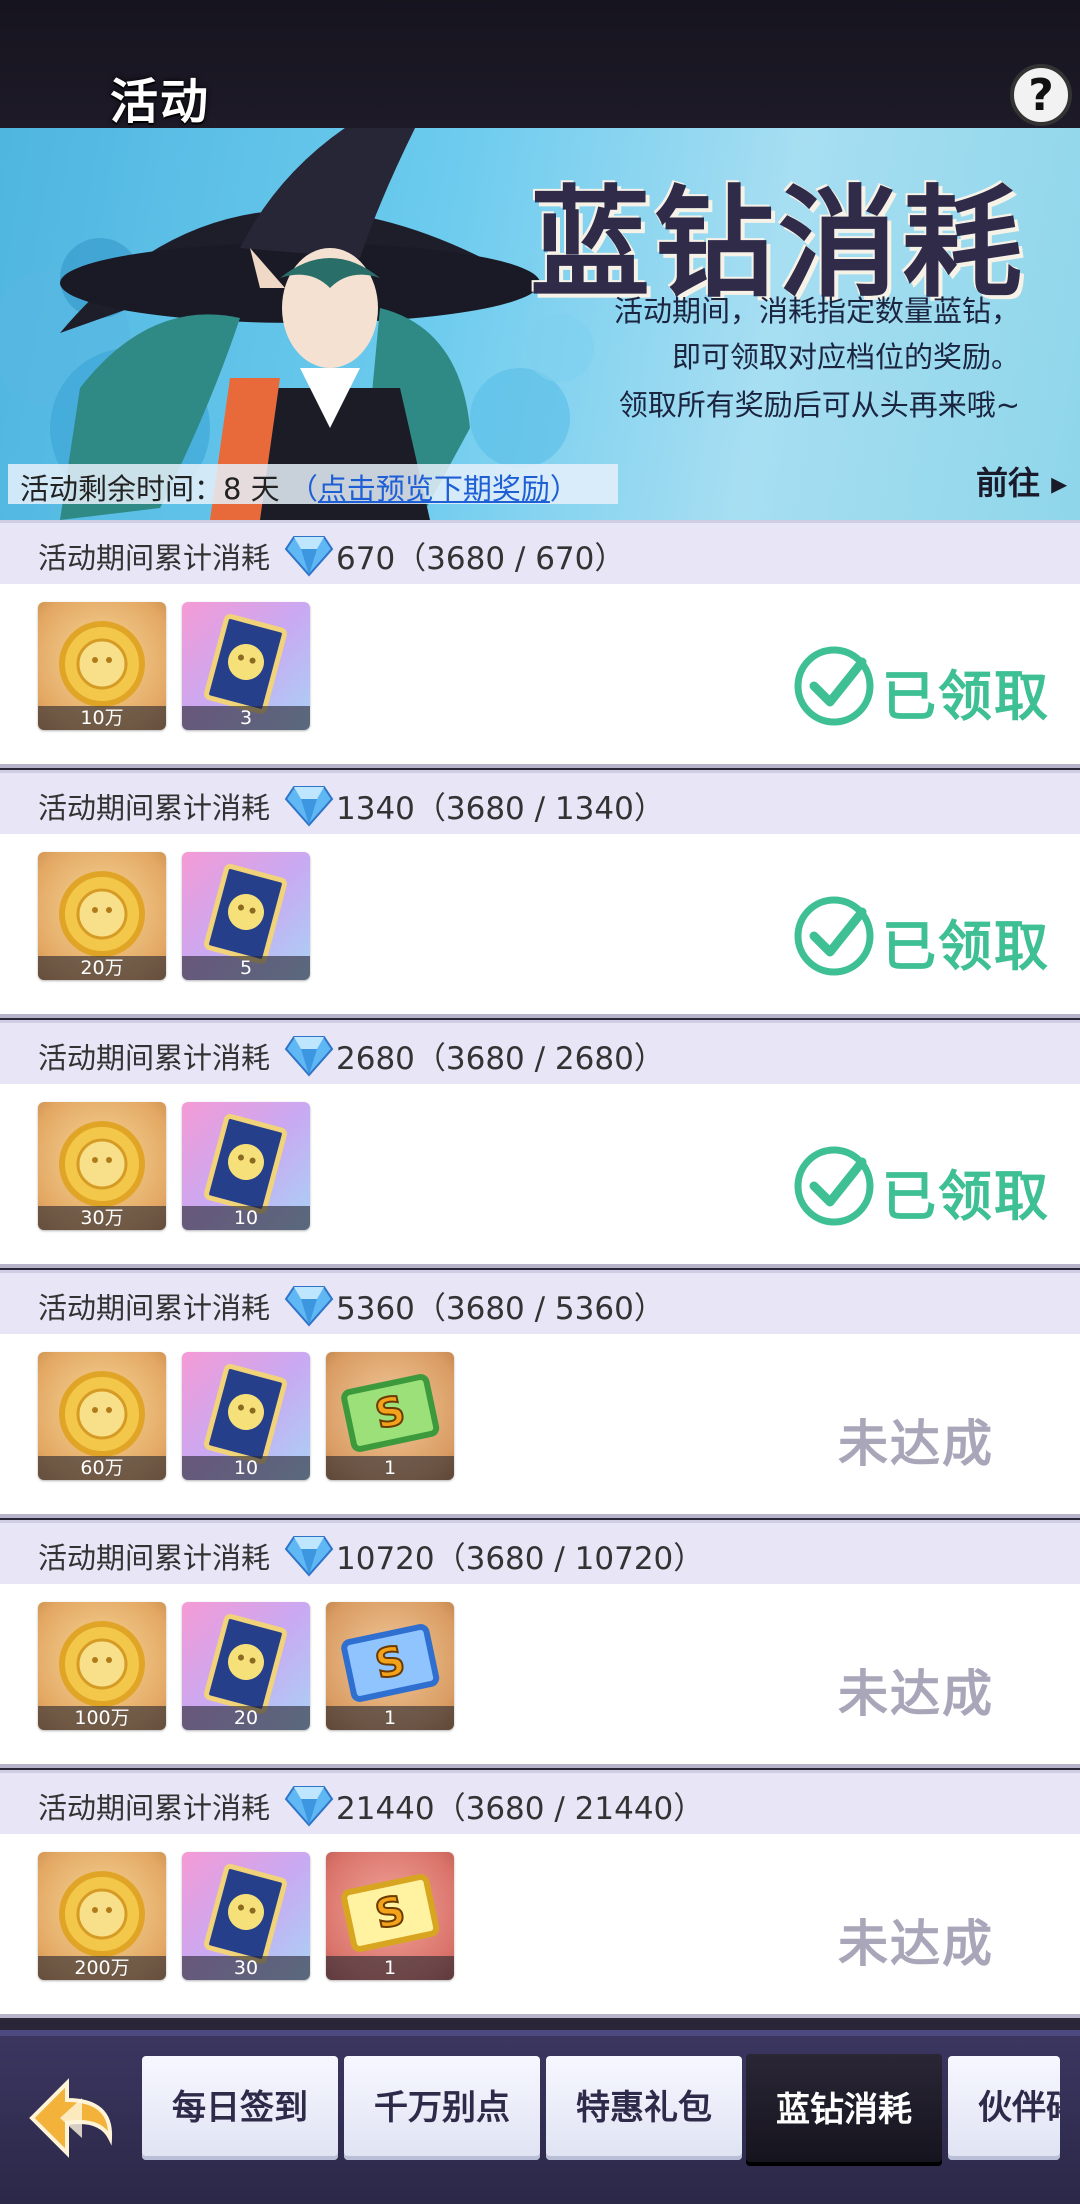 This screenshot has width=1080, height=2204. I want to click on tier-progress: 2680（3680 / 2680）, so click(500, 1059).